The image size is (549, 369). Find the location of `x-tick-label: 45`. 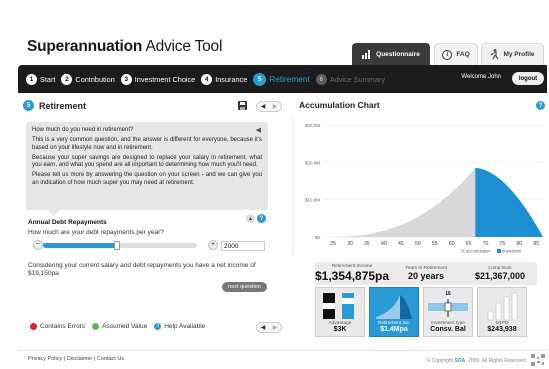

x-tick-label: 45 is located at coordinates (401, 244).